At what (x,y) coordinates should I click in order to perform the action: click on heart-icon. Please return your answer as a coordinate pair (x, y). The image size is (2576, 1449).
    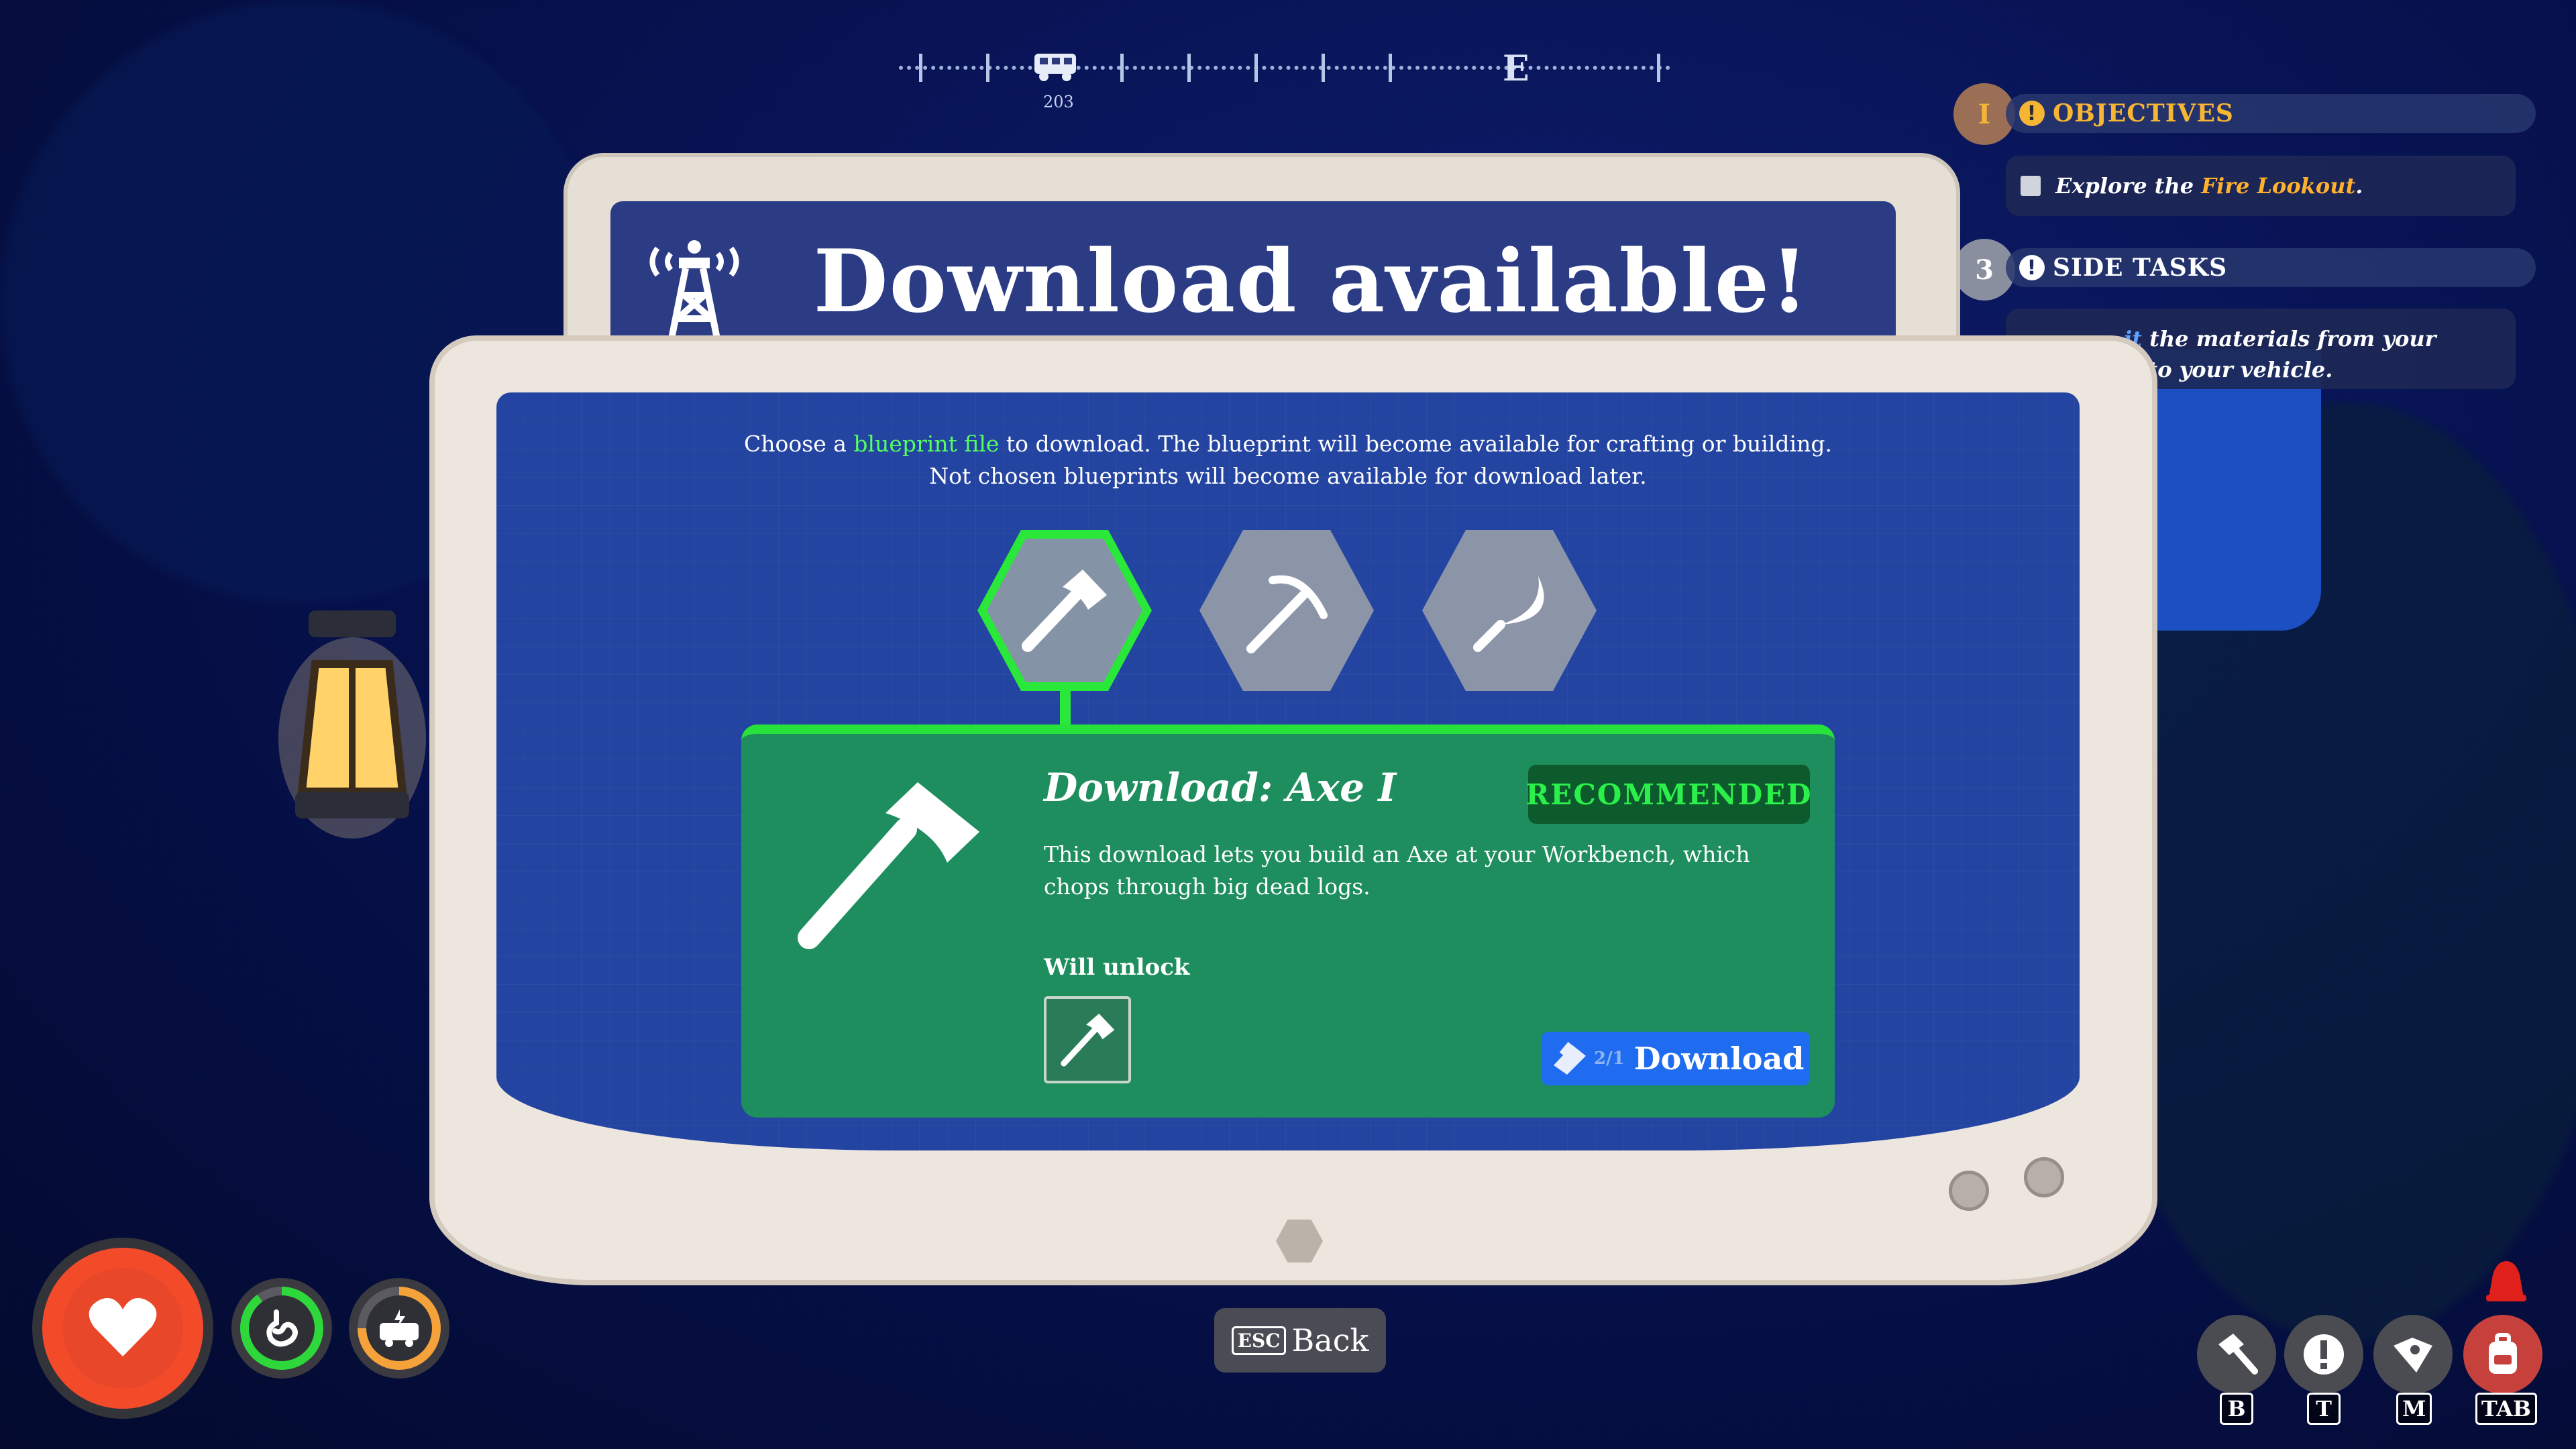
    Looking at the image, I should click on (123, 1327).